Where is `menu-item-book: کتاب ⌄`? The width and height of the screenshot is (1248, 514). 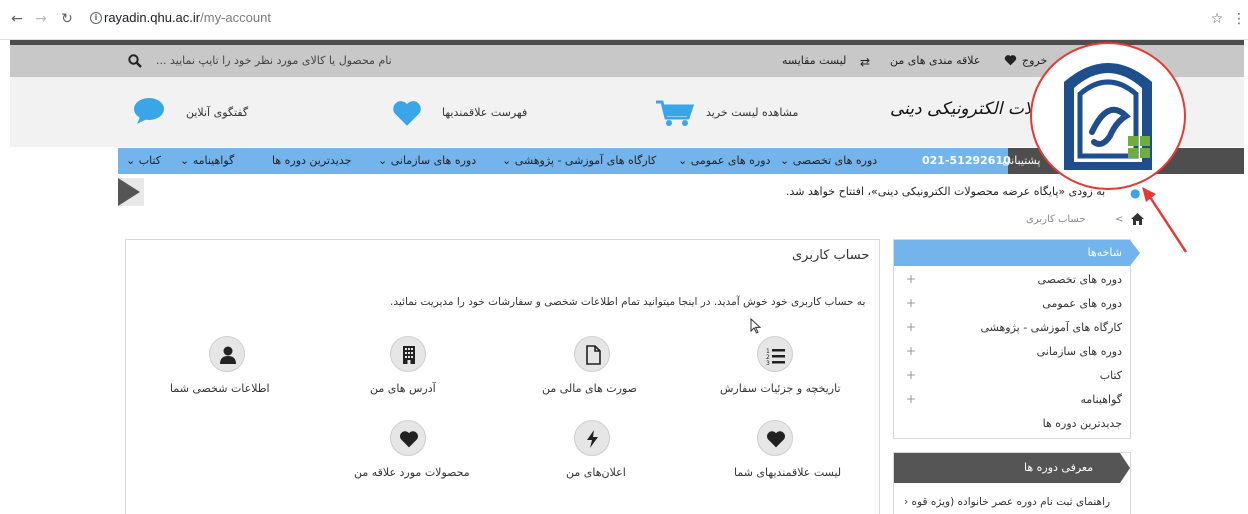 menu-item-book: کتاب ⌄ is located at coordinates (143, 160).